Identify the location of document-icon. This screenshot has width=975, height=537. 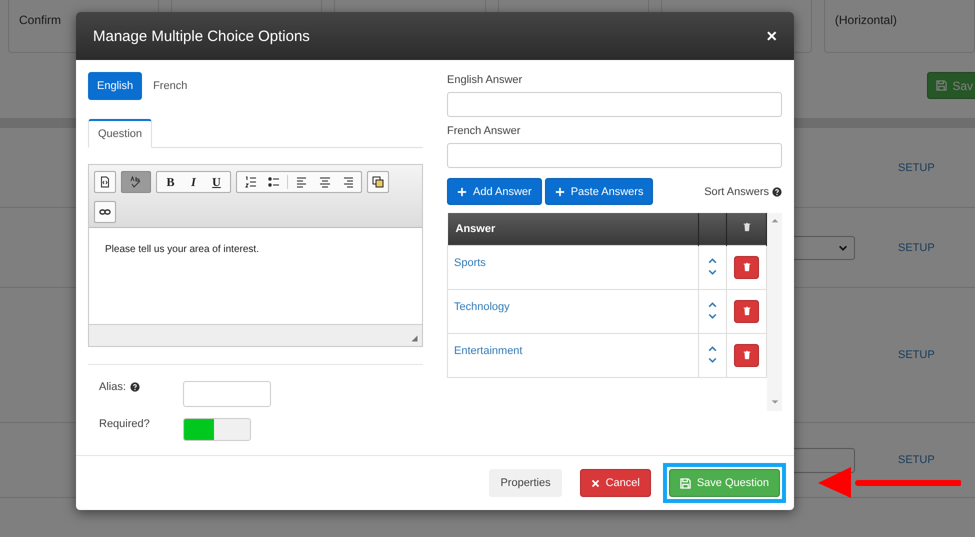
(105, 182).